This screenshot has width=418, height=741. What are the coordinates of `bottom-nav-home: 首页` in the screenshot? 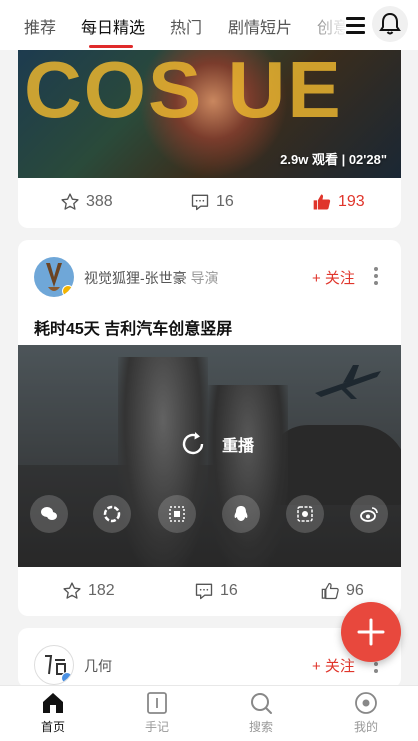 It's located at (53, 712).